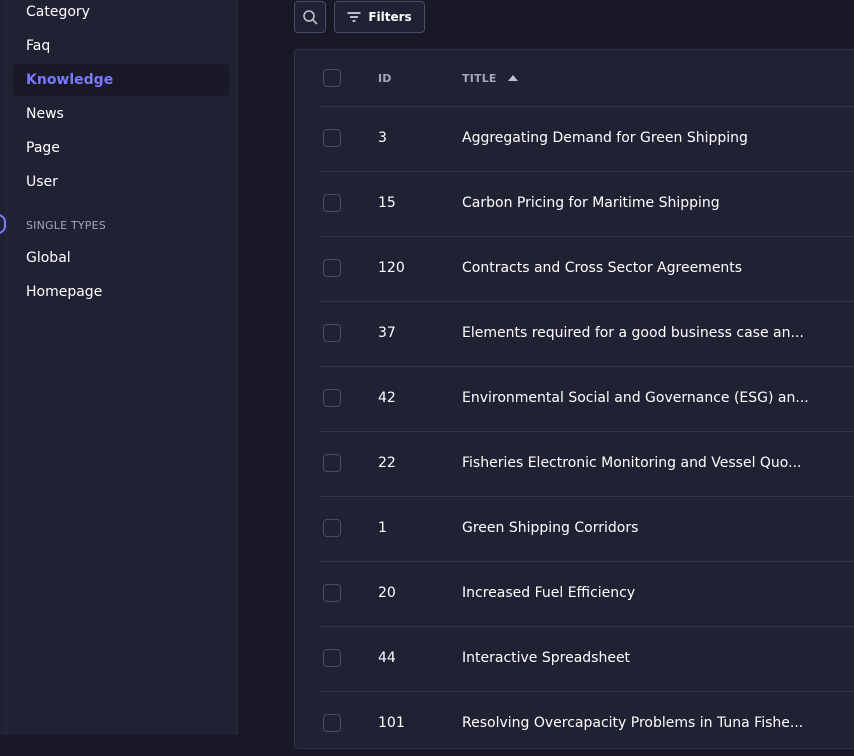 The width and height of the screenshot is (854, 756). Describe the element at coordinates (332, 78) in the screenshot. I see `select-all-checkbox` at that location.